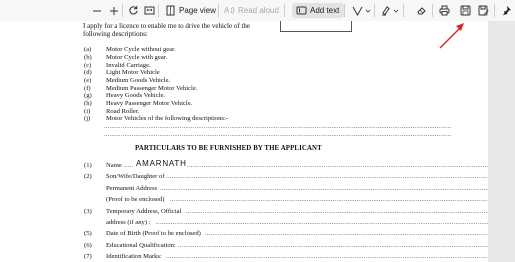 This screenshot has height=262, width=515. What do you see at coordinates (137, 57) in the screenshot?
I see `list-item: Motor Cycle with gear.` at bounding box center [137, 57].